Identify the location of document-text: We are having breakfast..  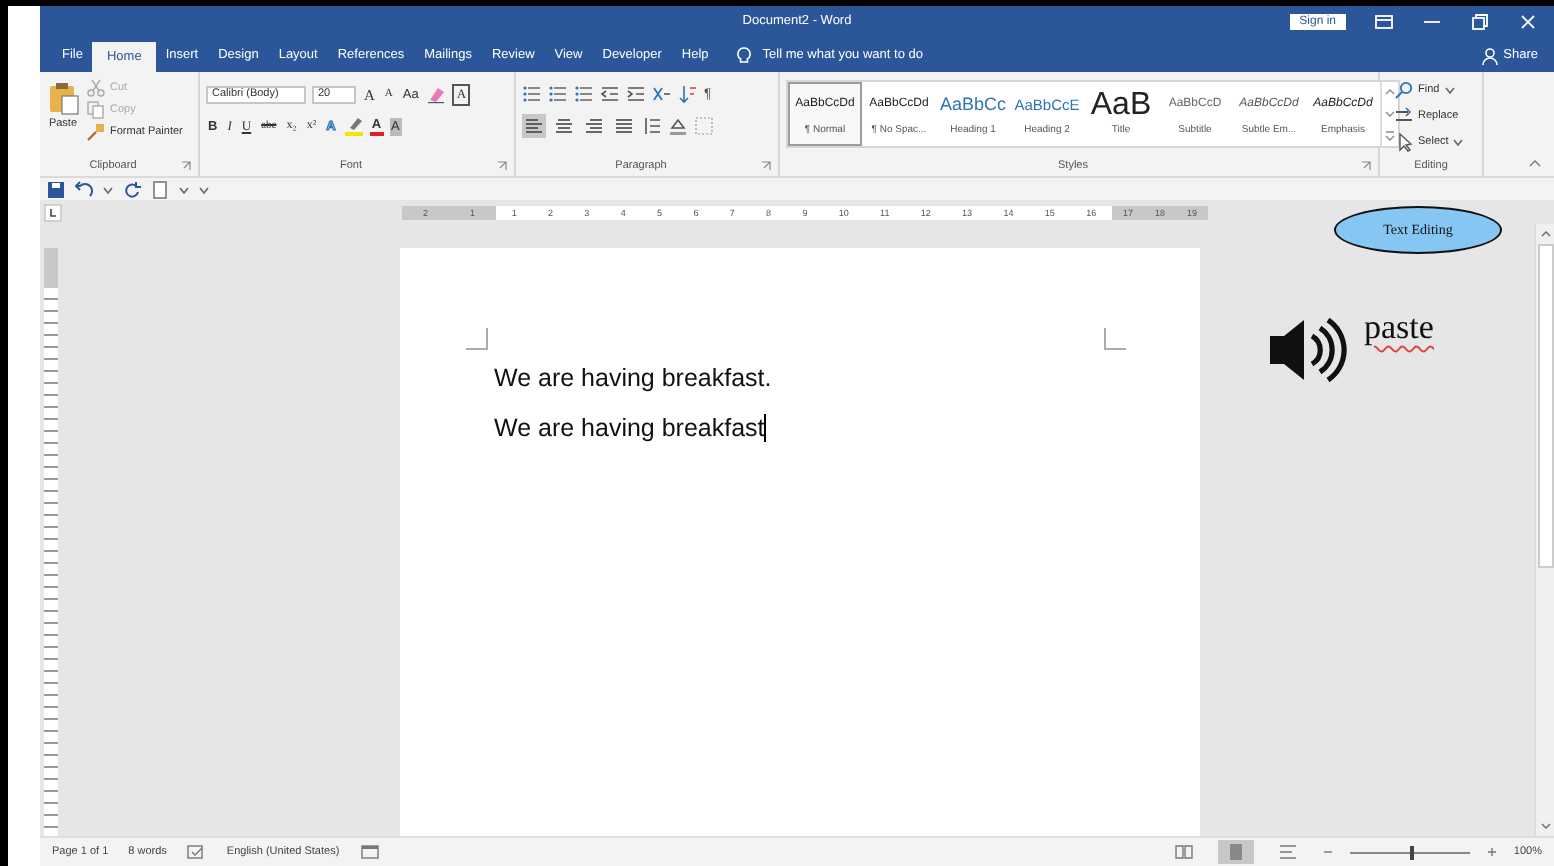
(633, 378).